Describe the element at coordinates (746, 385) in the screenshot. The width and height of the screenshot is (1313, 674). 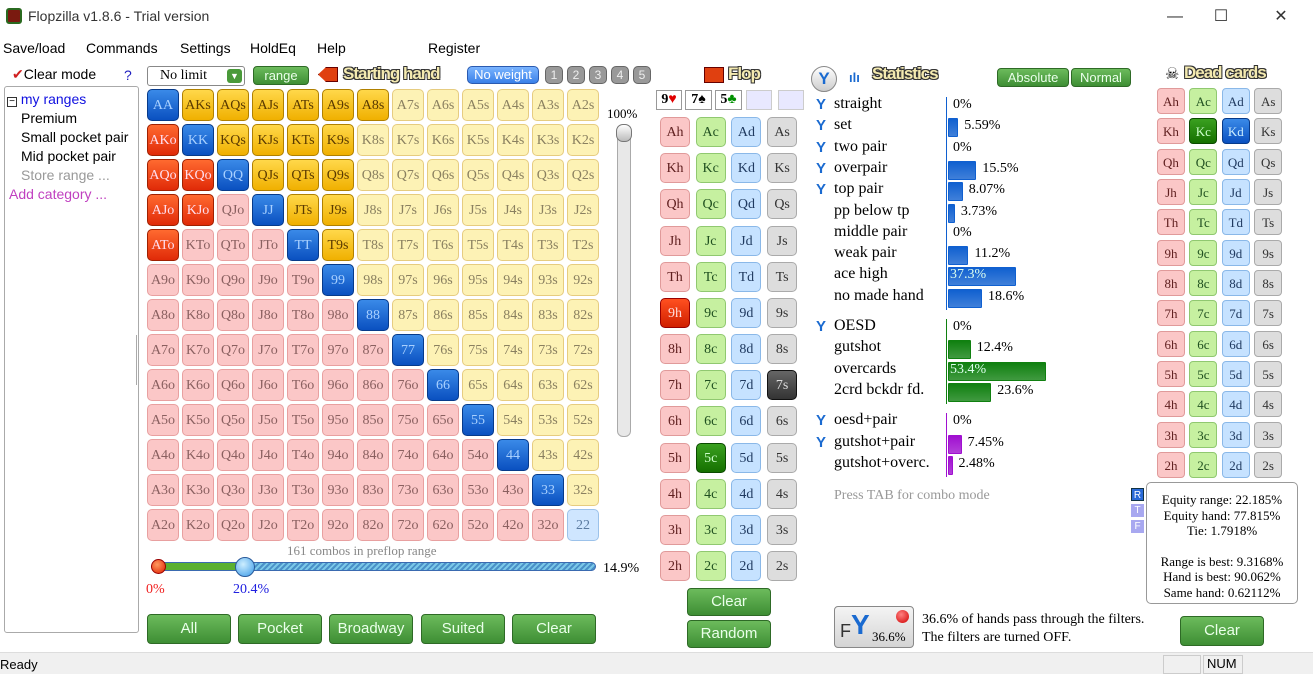
I see `flop-card-7d: 7d` at that location.